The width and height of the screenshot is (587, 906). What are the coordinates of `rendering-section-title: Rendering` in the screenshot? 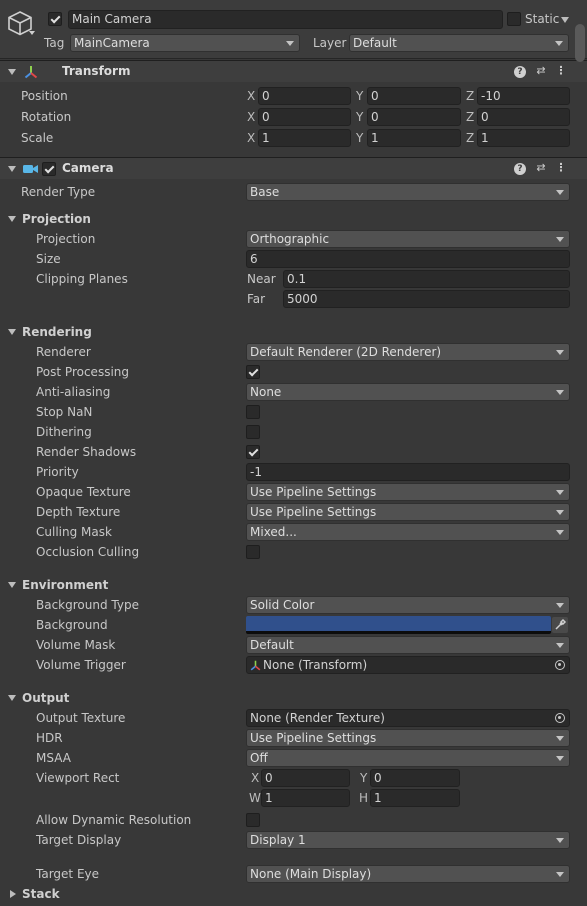 It's located at (57, 332).